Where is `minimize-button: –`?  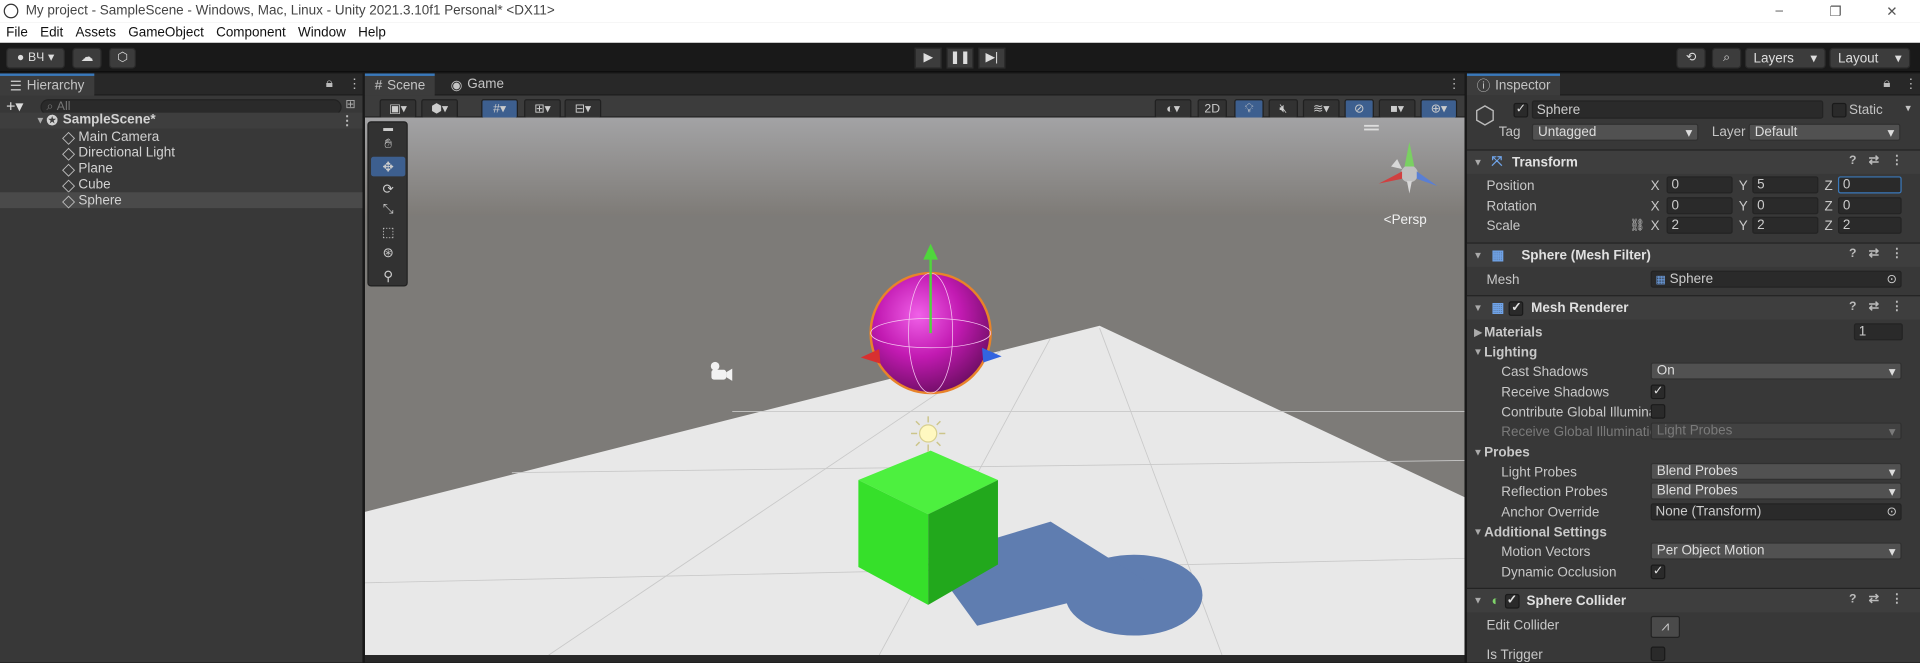 minimize-button: – is located at coordinates (1779, 11).